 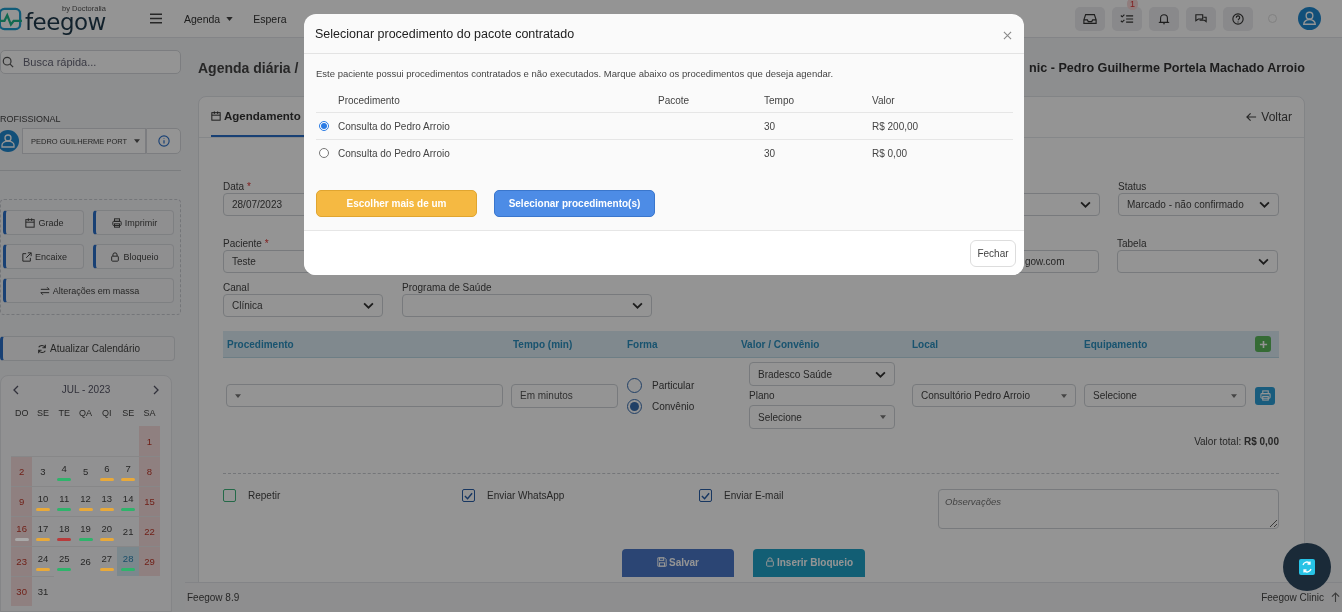 What do you see at coordinates (85, 471) in the screenshot?
I see `calendar-day: 5` at bounding box center [85, 471].